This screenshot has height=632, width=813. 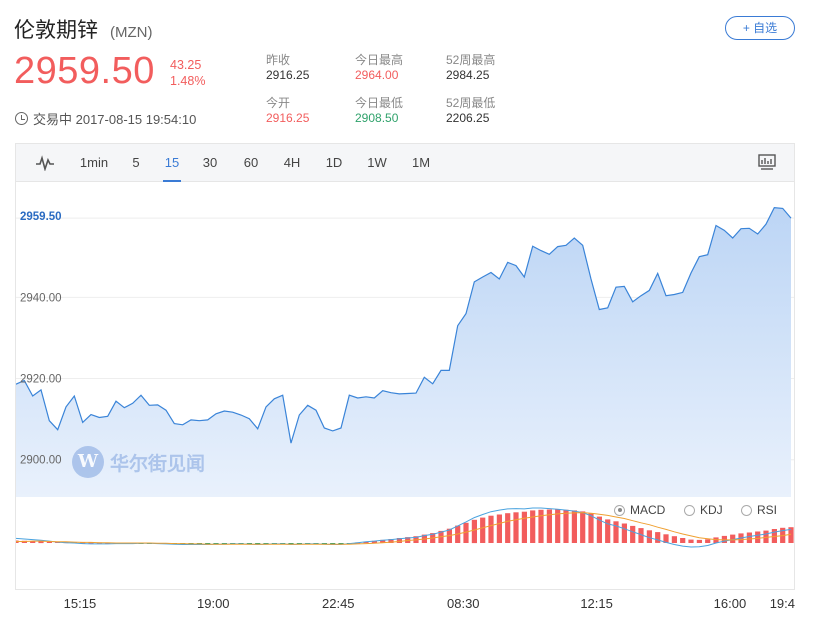 What do you see at coordinates (334, 163) in the screenshot?
I see `tab-1d: 1D` at bounding box center [334, 163].